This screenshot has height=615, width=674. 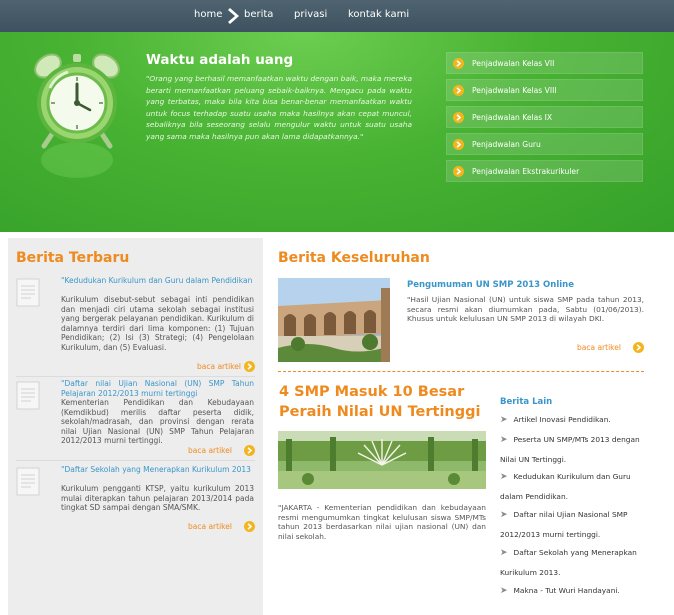 What do you see at coordinates (562, 419) in the screenshot?
I see `other-news-label: Artikel Inovasi Pendidikan.` at bounding box center [562, 419].